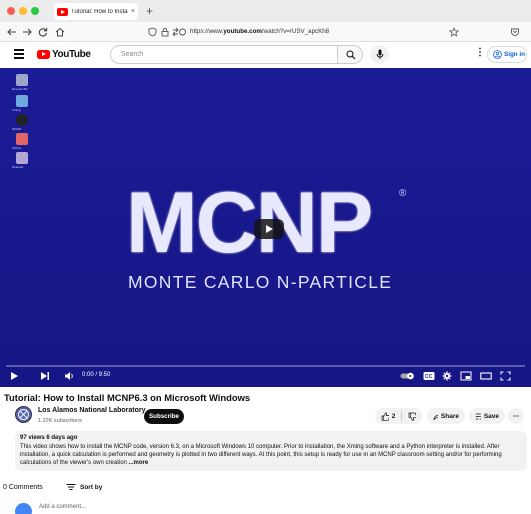 The width and height of the screenshot is (531, 514). Describe the element at coordinates (447, 376) in the screenshot. I see `settings-gear-icon` at that location.